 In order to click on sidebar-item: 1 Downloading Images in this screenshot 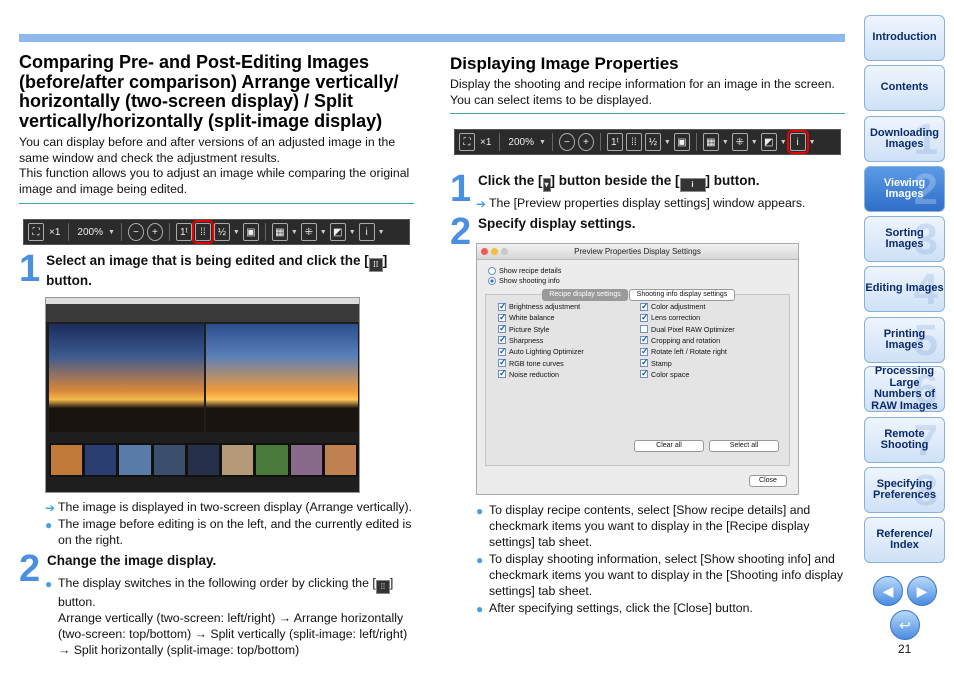, I will do `click(904, 139)`.